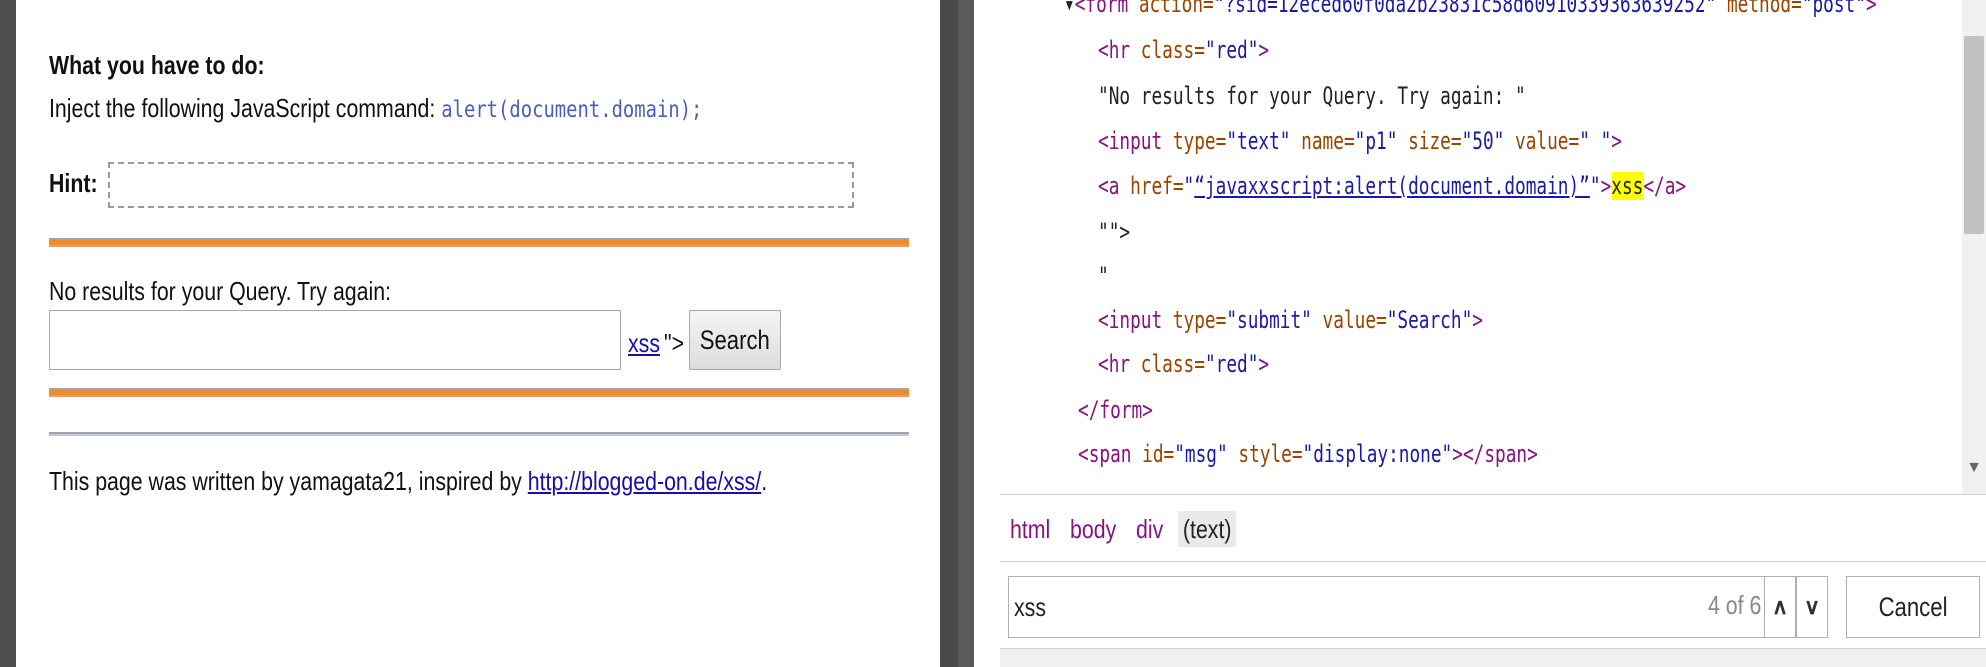 The image size is (1986, 667). I want to click on token: <span, so click(1105, 454).